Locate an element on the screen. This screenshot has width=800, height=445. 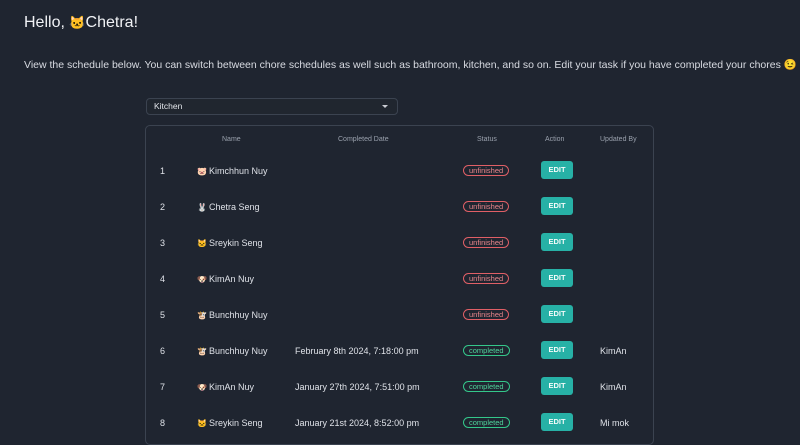
row-index: 2 is located at coordinates (163, 207).